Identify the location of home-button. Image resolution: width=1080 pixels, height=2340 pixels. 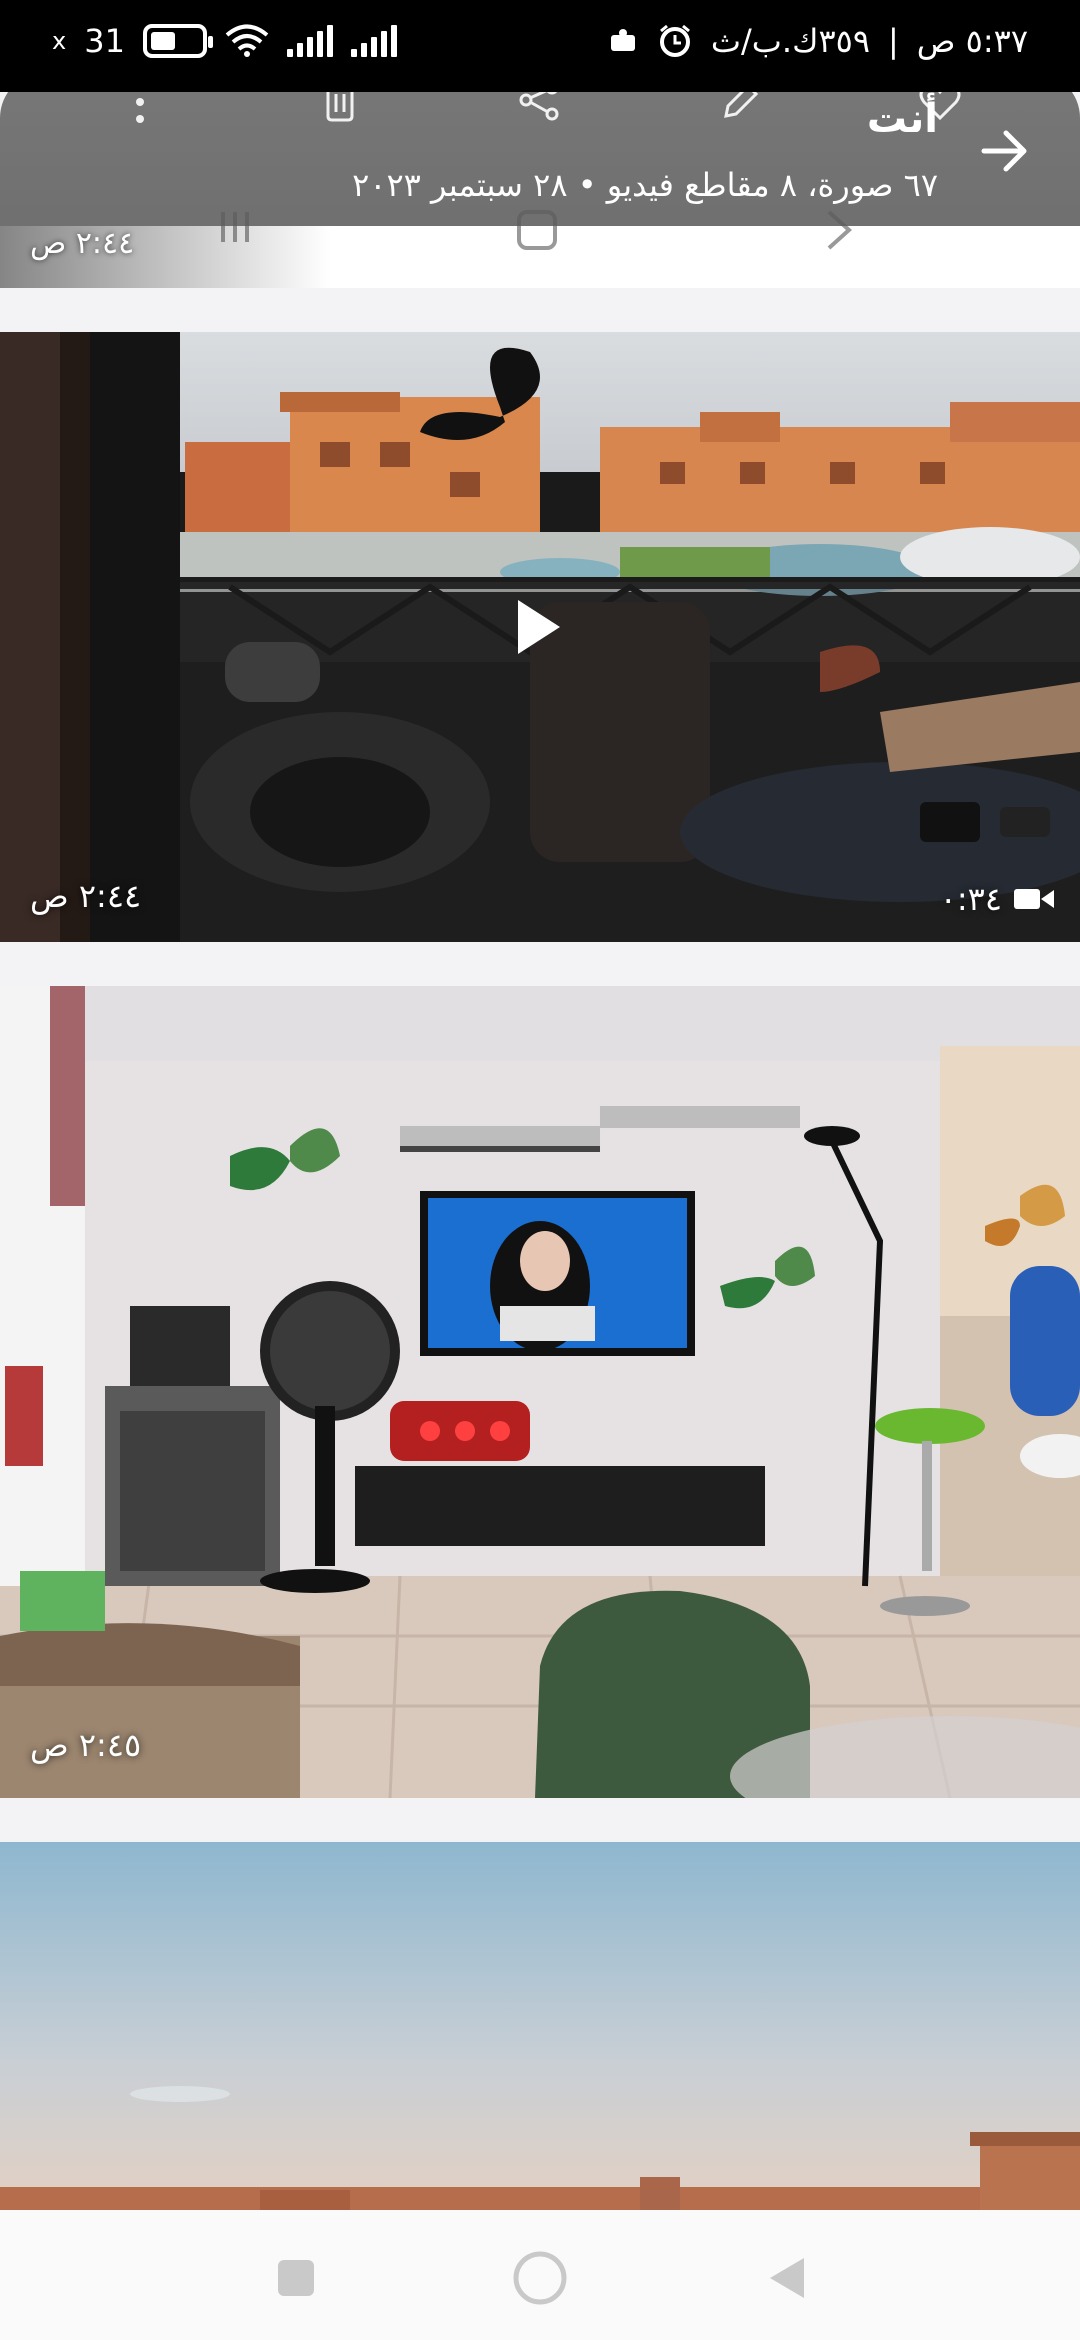
(540, 2278).